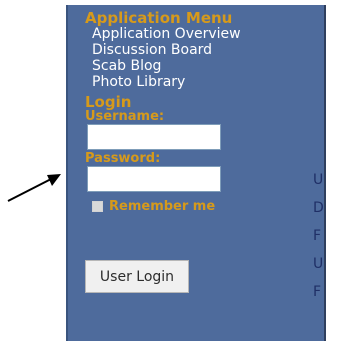 The width and height of the screenshot is (344, 341). I want to click on right-link-4: U, so click(318, 270).